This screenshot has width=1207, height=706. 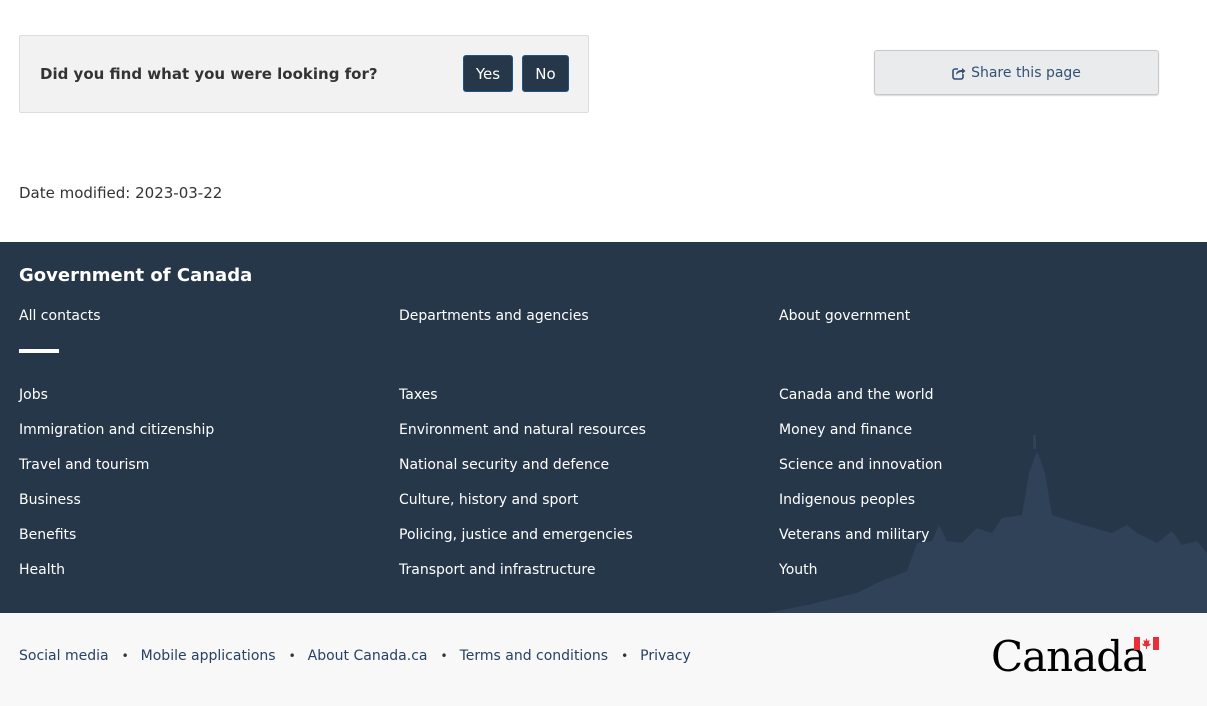 What do you see at coordinates (522, 465) in the screenshot?
I see `footer-link: National security and defence` at bounding box center [522, 465].